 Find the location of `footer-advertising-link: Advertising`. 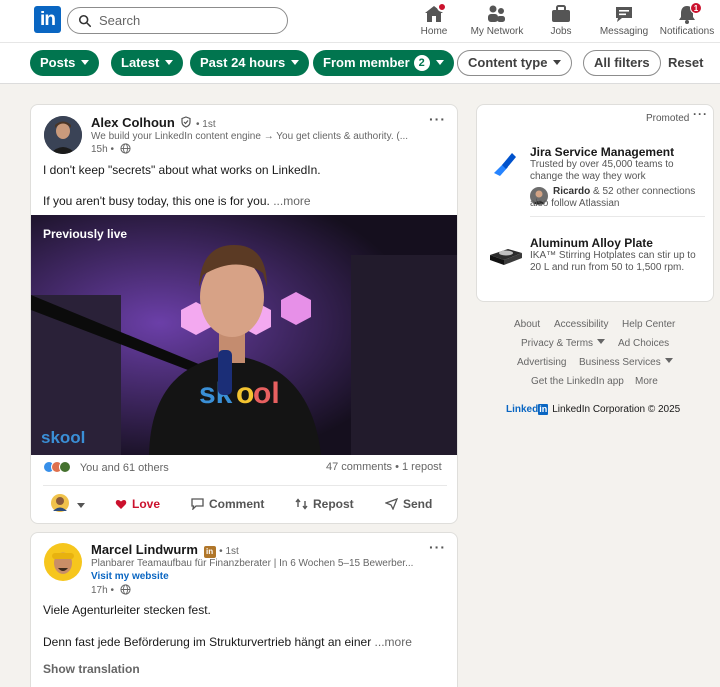

footer-advertising-link: Advertising is located at coordinates (541, 362).